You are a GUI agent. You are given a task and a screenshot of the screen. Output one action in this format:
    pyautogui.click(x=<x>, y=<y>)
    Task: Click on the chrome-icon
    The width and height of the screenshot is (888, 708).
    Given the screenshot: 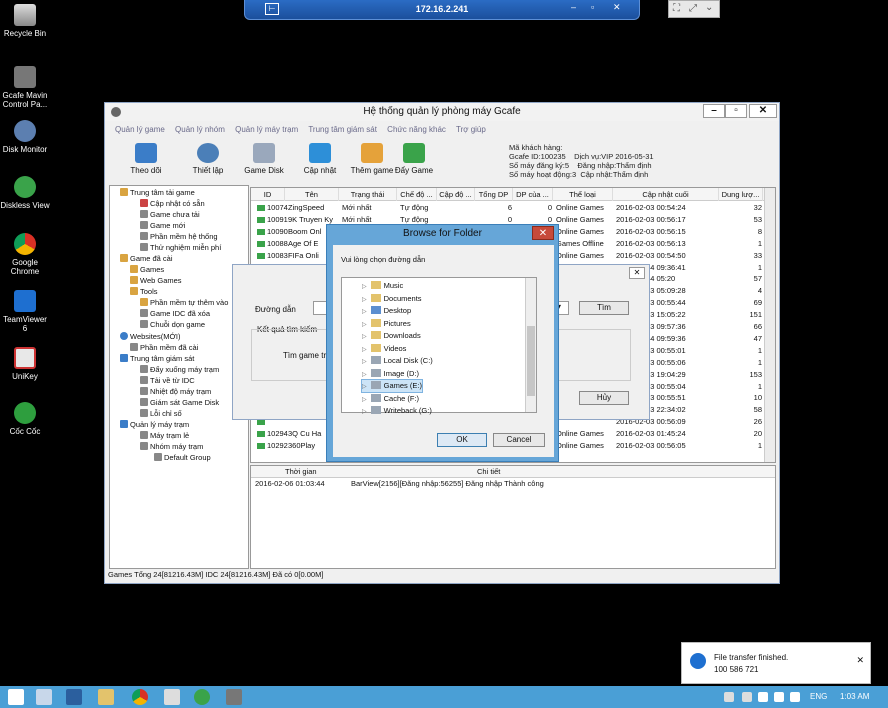 What is the action you would take?
    pyautogui.click(x=140, y=697)
    